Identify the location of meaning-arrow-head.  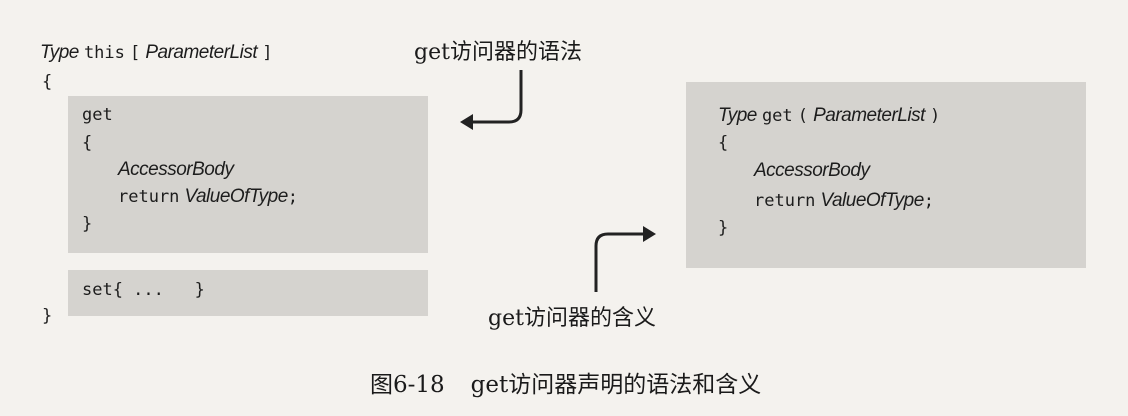
(649, 234).